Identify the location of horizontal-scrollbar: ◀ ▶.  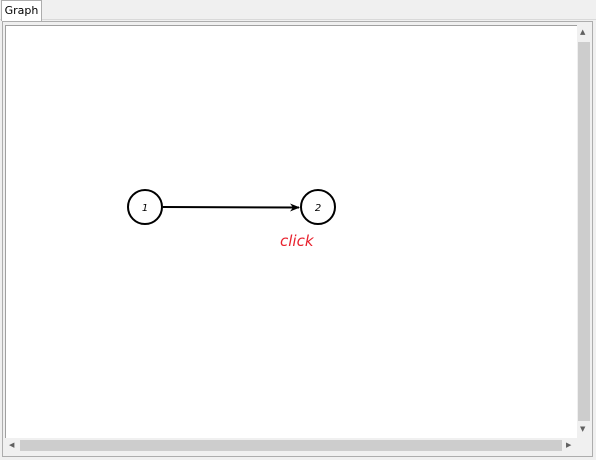
(291, 446).